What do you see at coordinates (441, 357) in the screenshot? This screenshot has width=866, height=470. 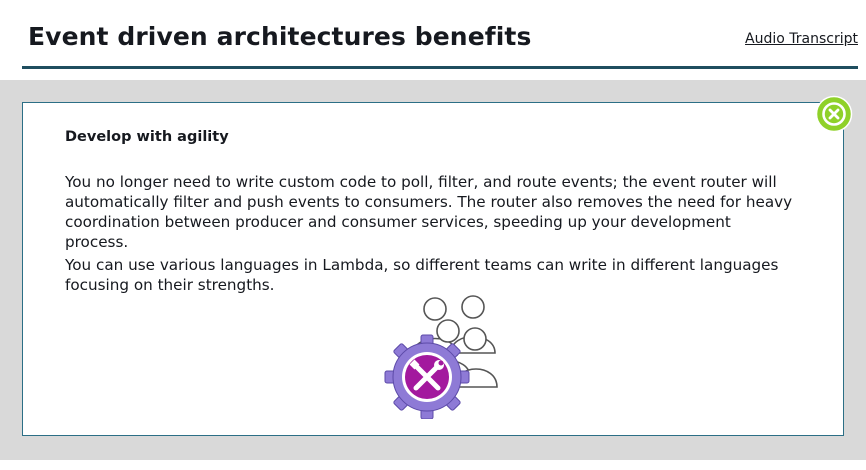 I see `people-with-gear-tools-icon` at bounding box center [441, 357].